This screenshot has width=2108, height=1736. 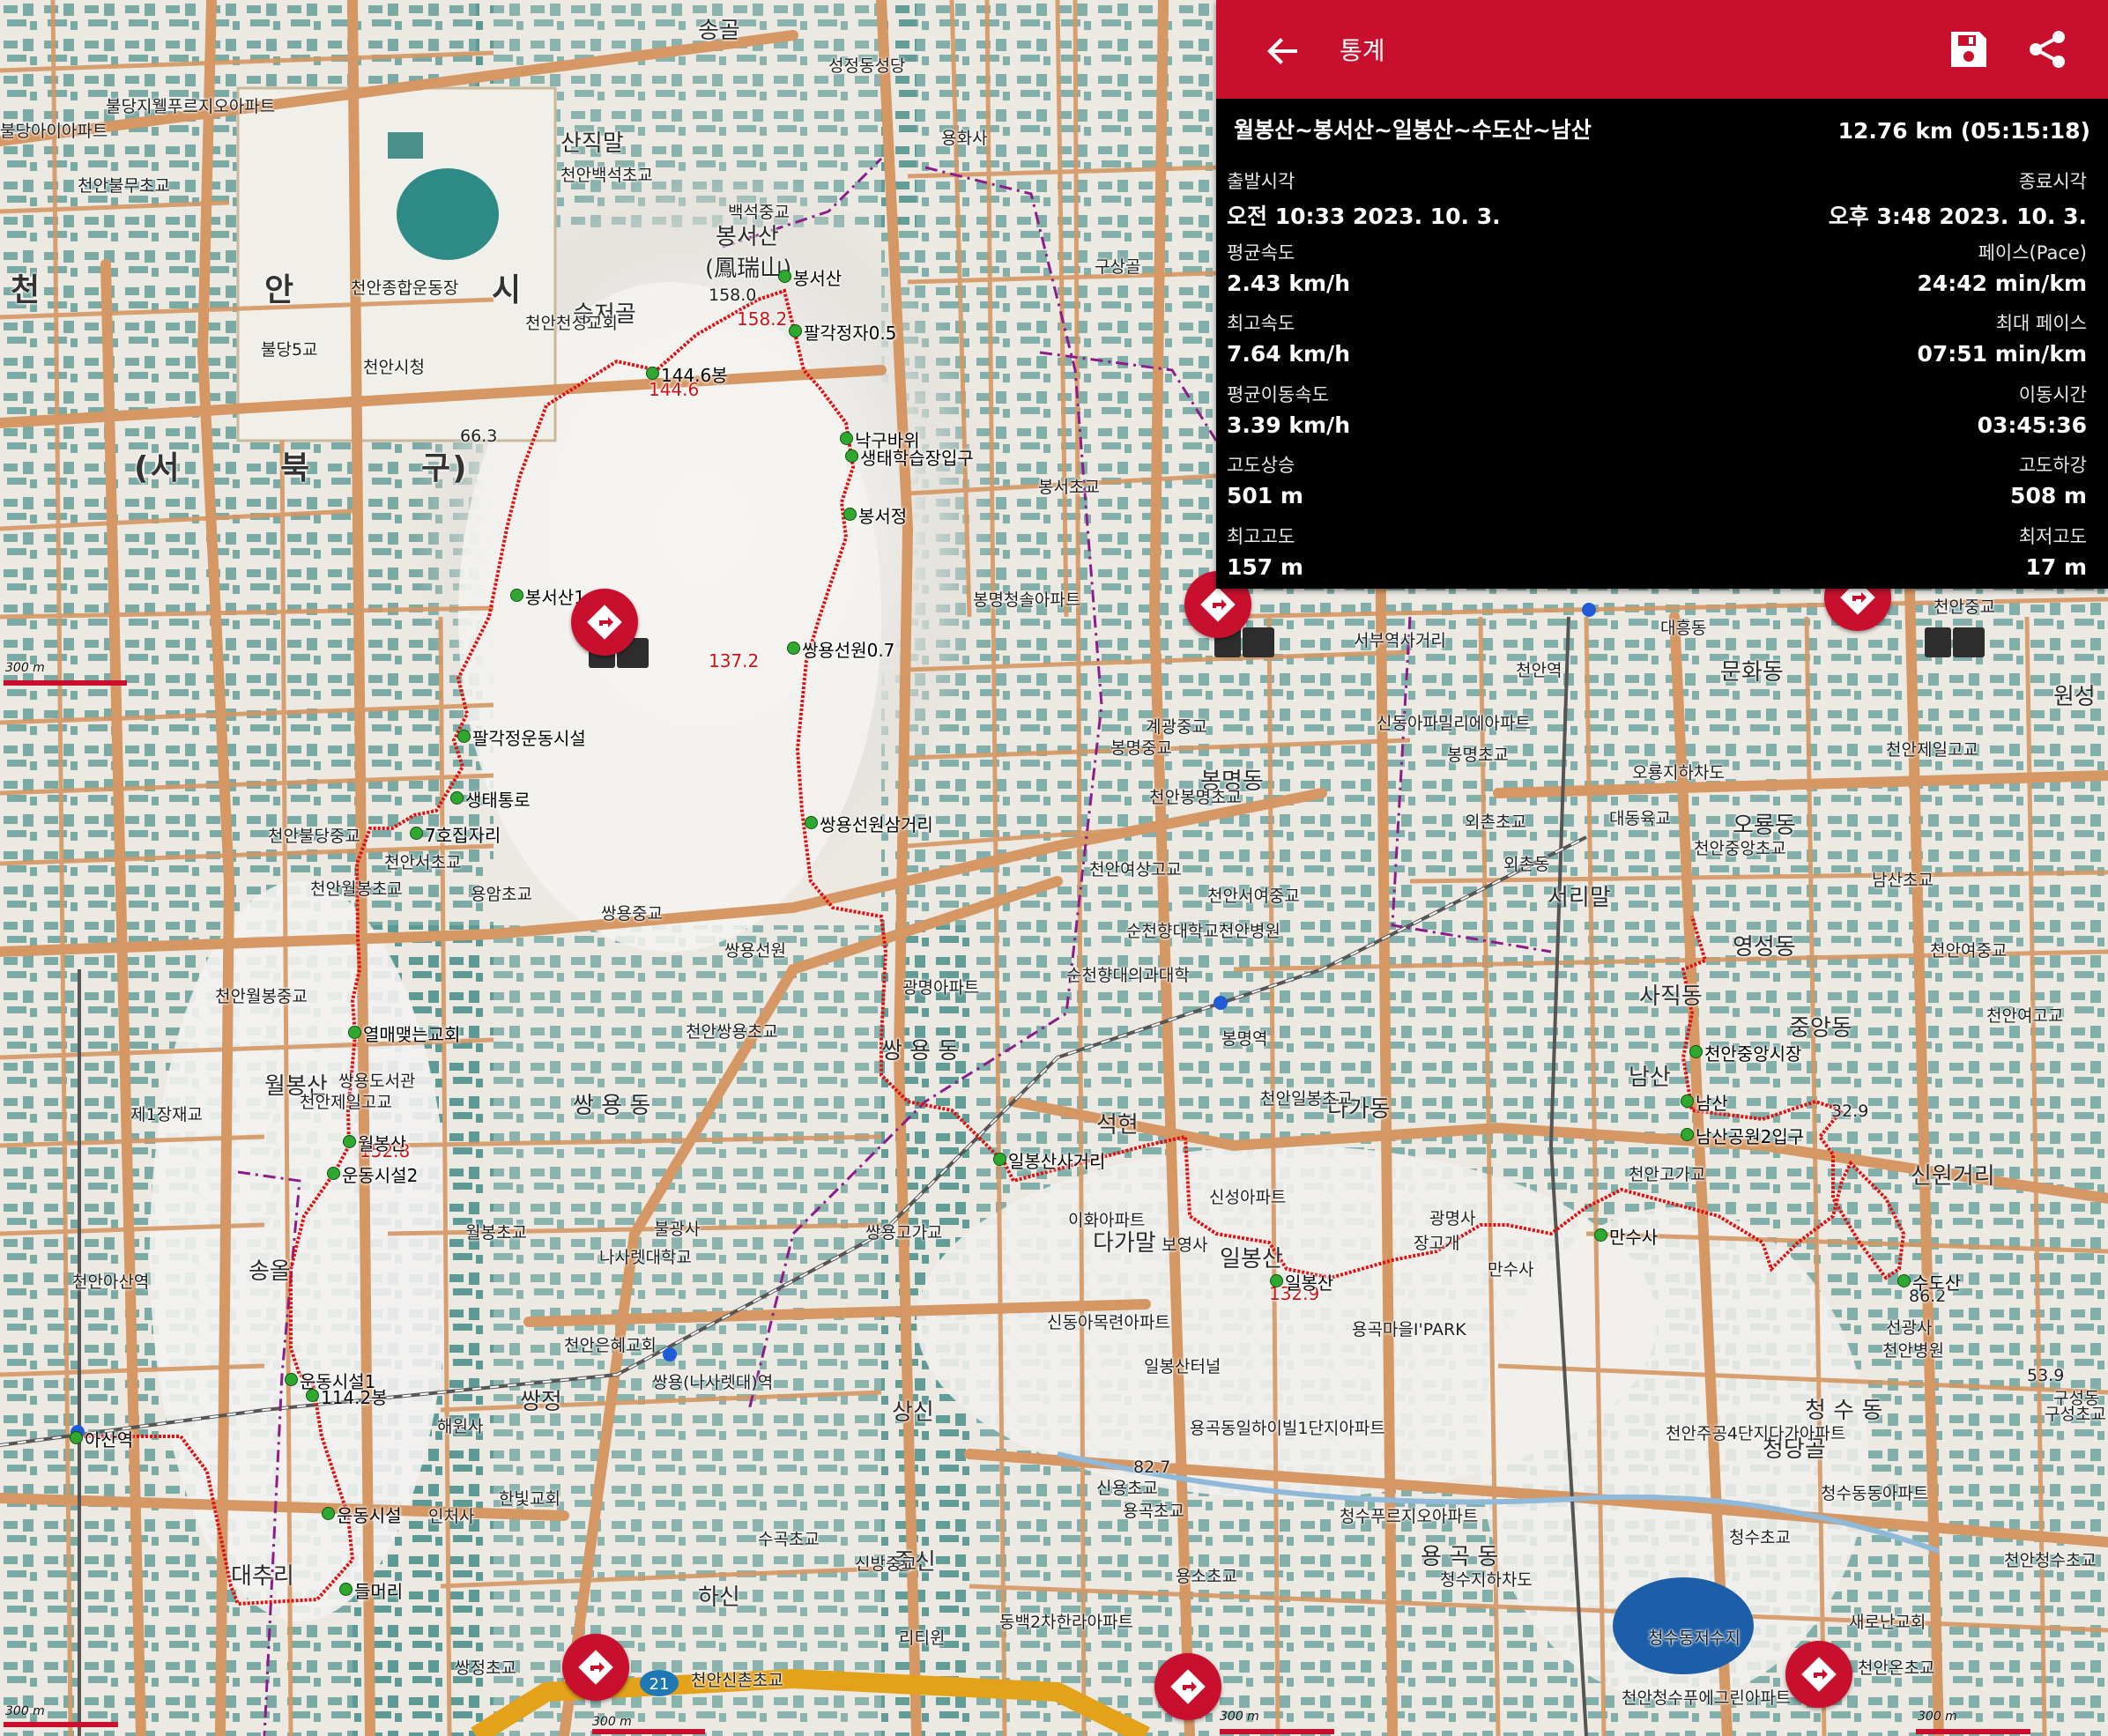 I want to click on stat-value: 03:45:36, so click(x=2032, y=425).